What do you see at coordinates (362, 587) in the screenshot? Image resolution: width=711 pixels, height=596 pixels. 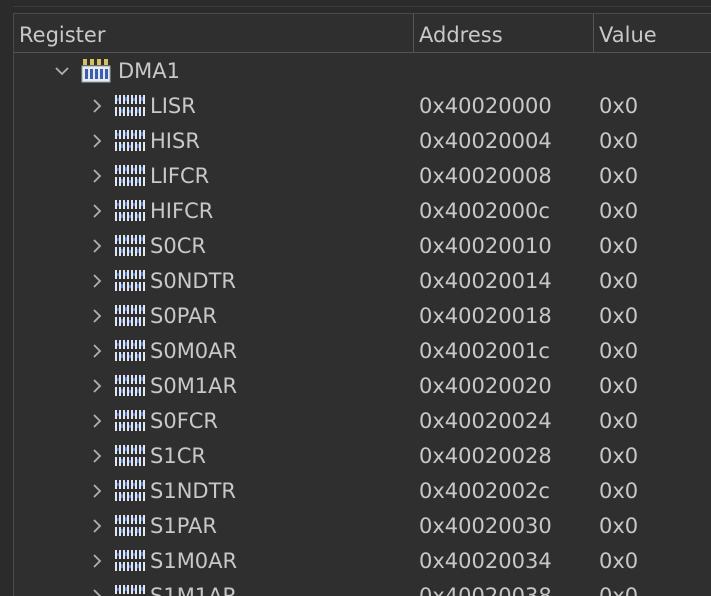 I see `register-row: S1M1AR 0x40020038 0x0` at bounding box center [362, 587].